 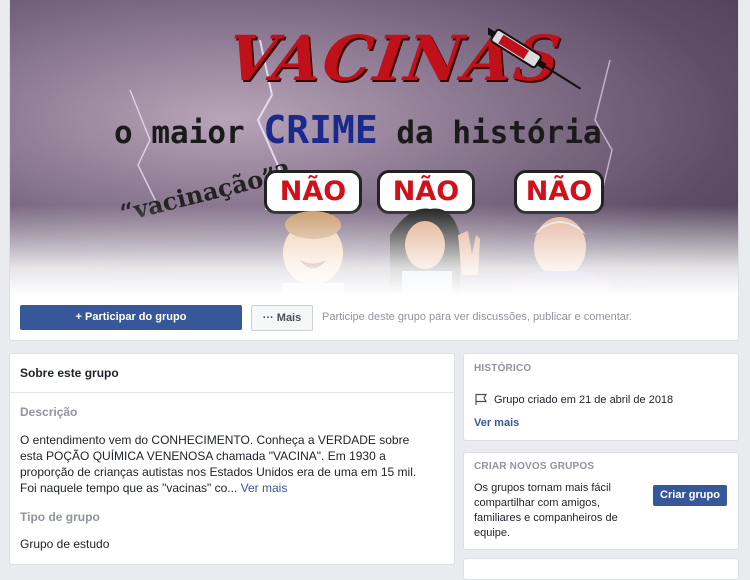 I want to click on create-groups-title: CRIAR NOVOS GRUPOS, so click(x=534, y=466).